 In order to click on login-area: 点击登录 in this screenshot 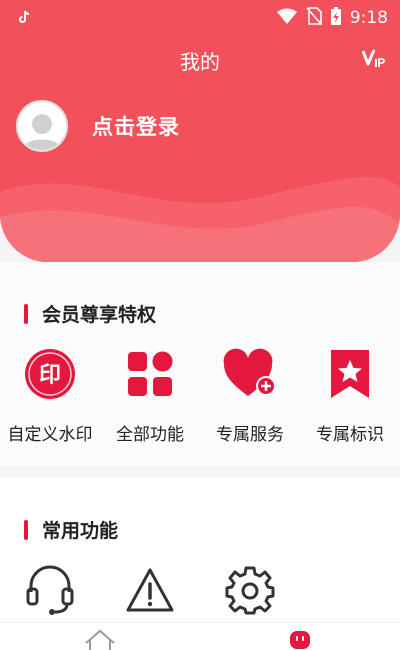, I will do `click(98, 126)`.